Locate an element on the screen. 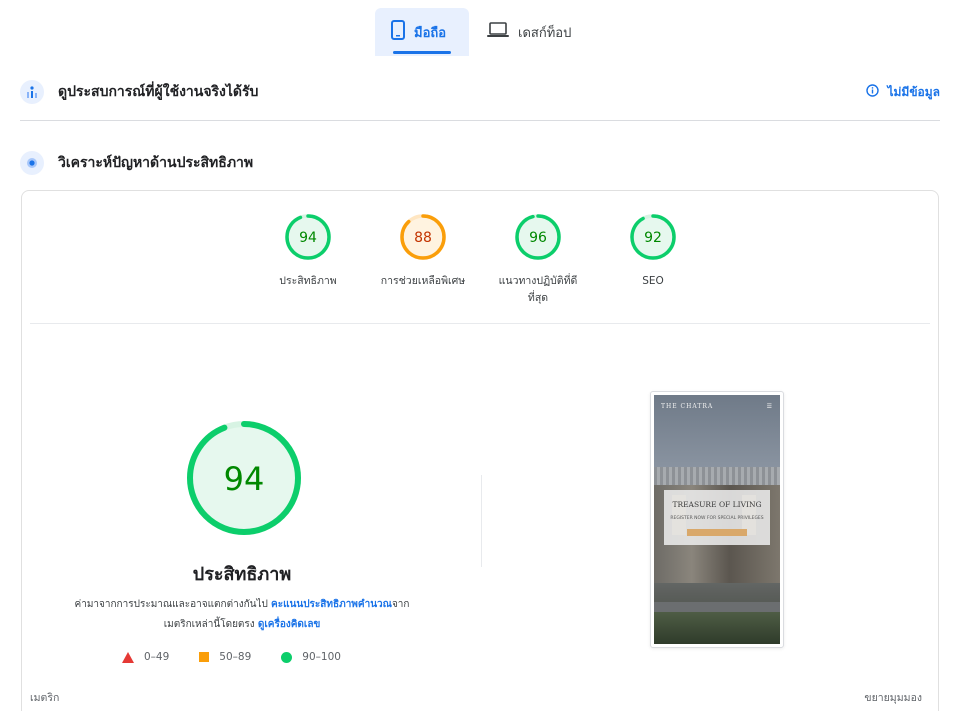 The width and height of the screenshot is (960, 711). house-roof is located at coordinates (717, 476).